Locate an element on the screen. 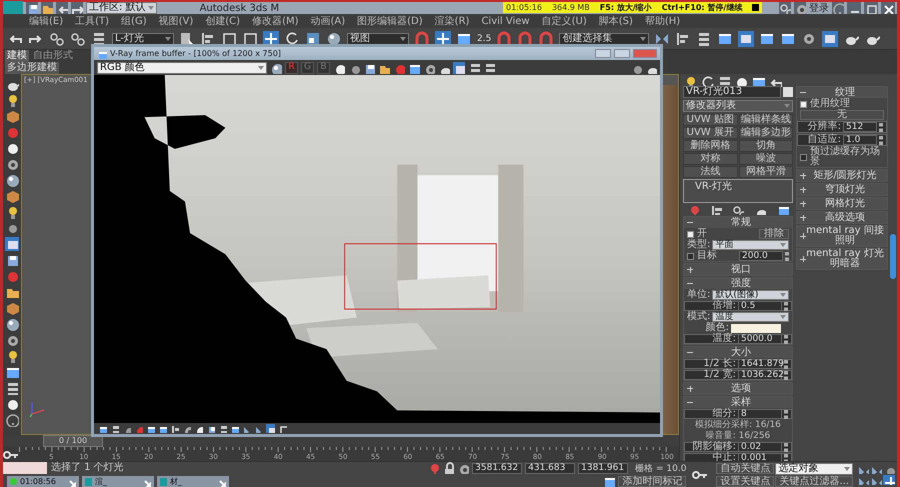 The image size is (900, 487). spinner-field: 1.0 is located at coordinates (860, 140).